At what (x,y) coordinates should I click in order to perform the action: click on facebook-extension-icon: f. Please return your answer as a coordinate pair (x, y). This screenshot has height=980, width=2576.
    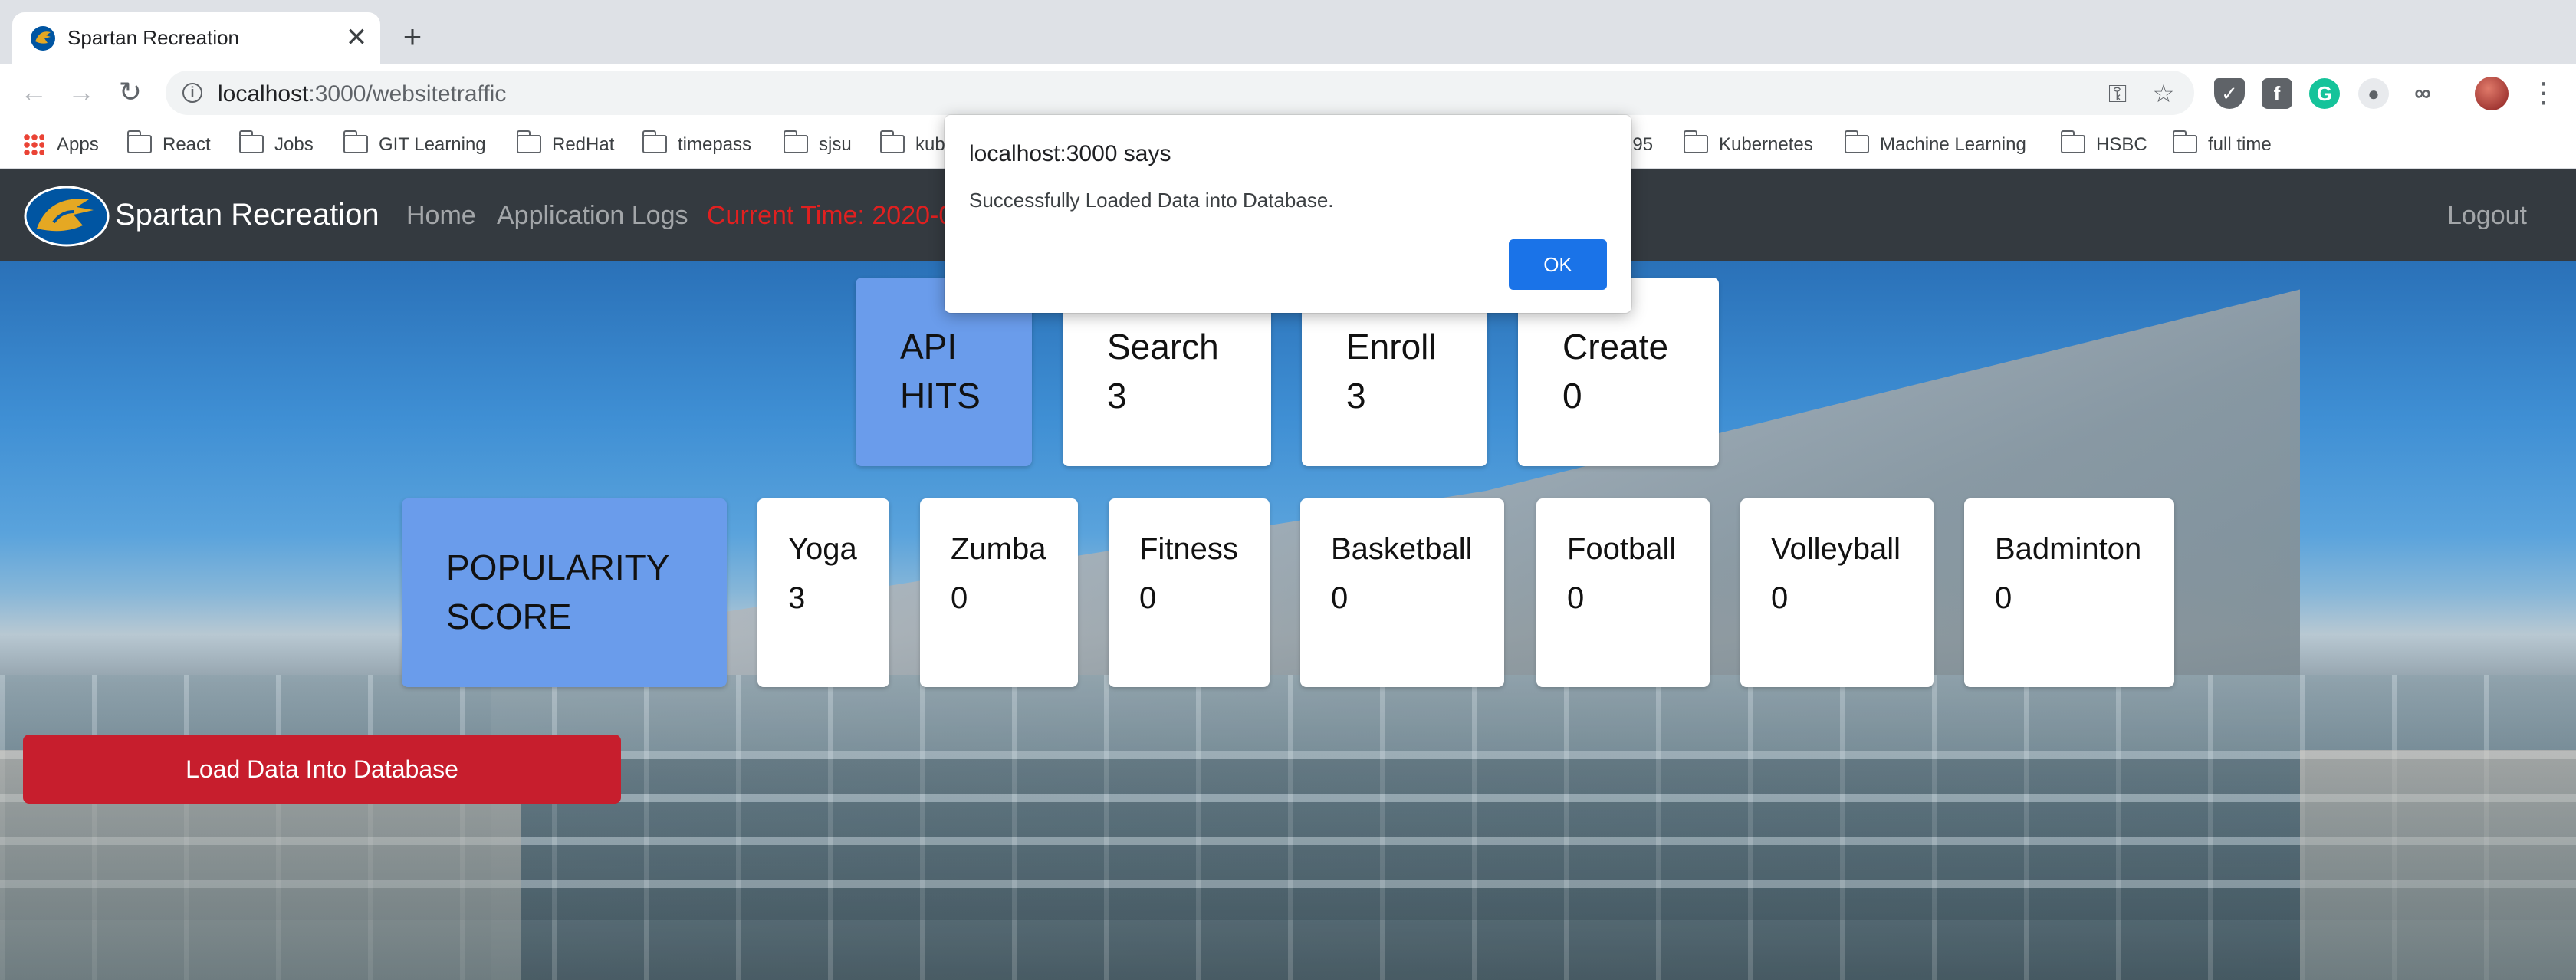
    Looking at the image, I should click on (2277, 93).